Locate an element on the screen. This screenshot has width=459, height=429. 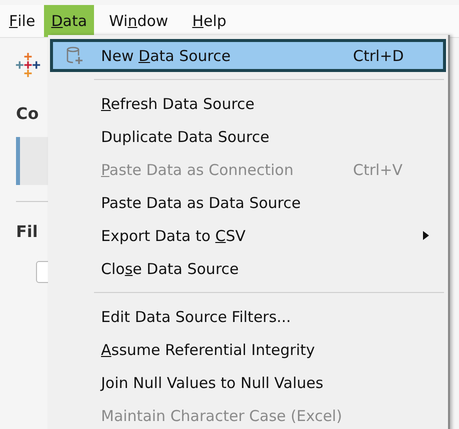
menu-item: Export Data to CSV is located at coordinates (248, 235).